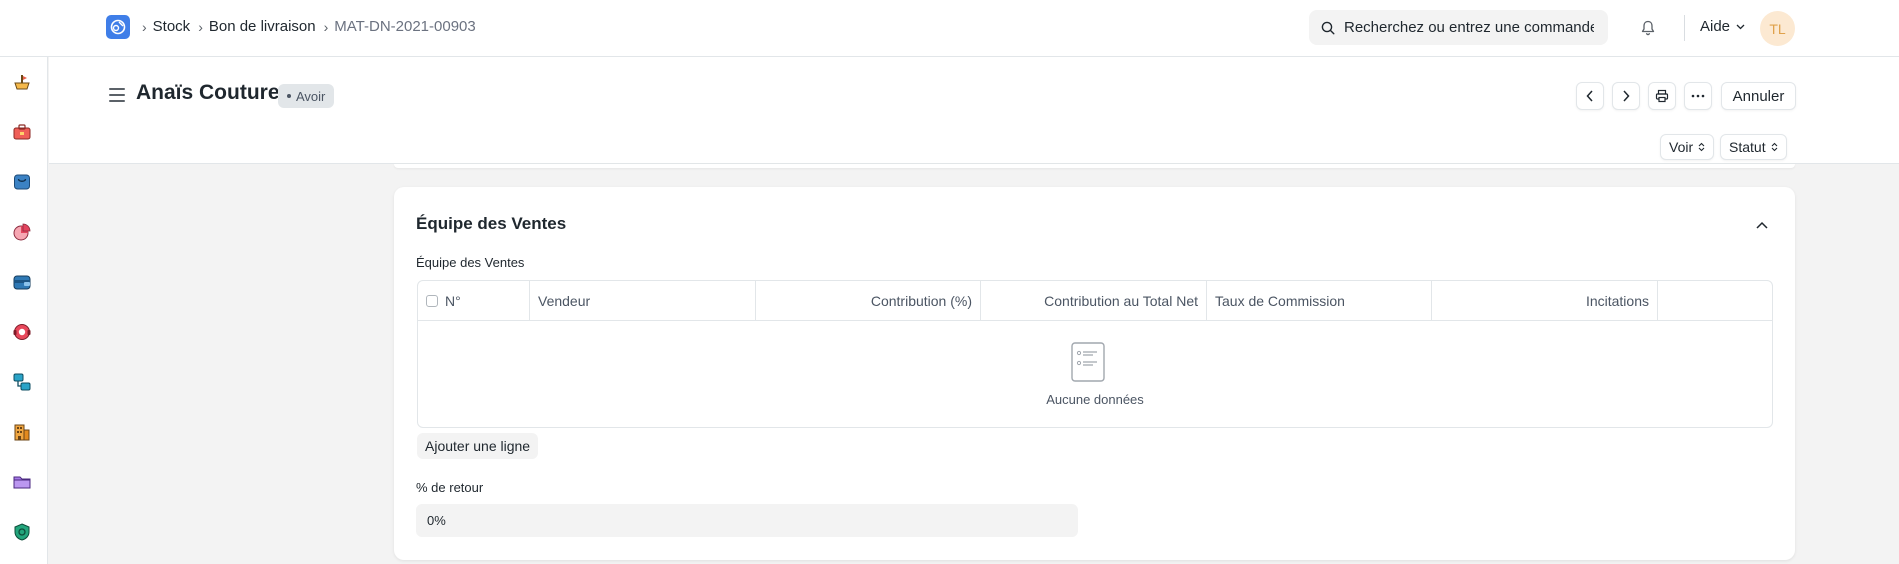 This screenshot has width=1899, height=564. I want to click on column-header-actions, so click(1715, 301).